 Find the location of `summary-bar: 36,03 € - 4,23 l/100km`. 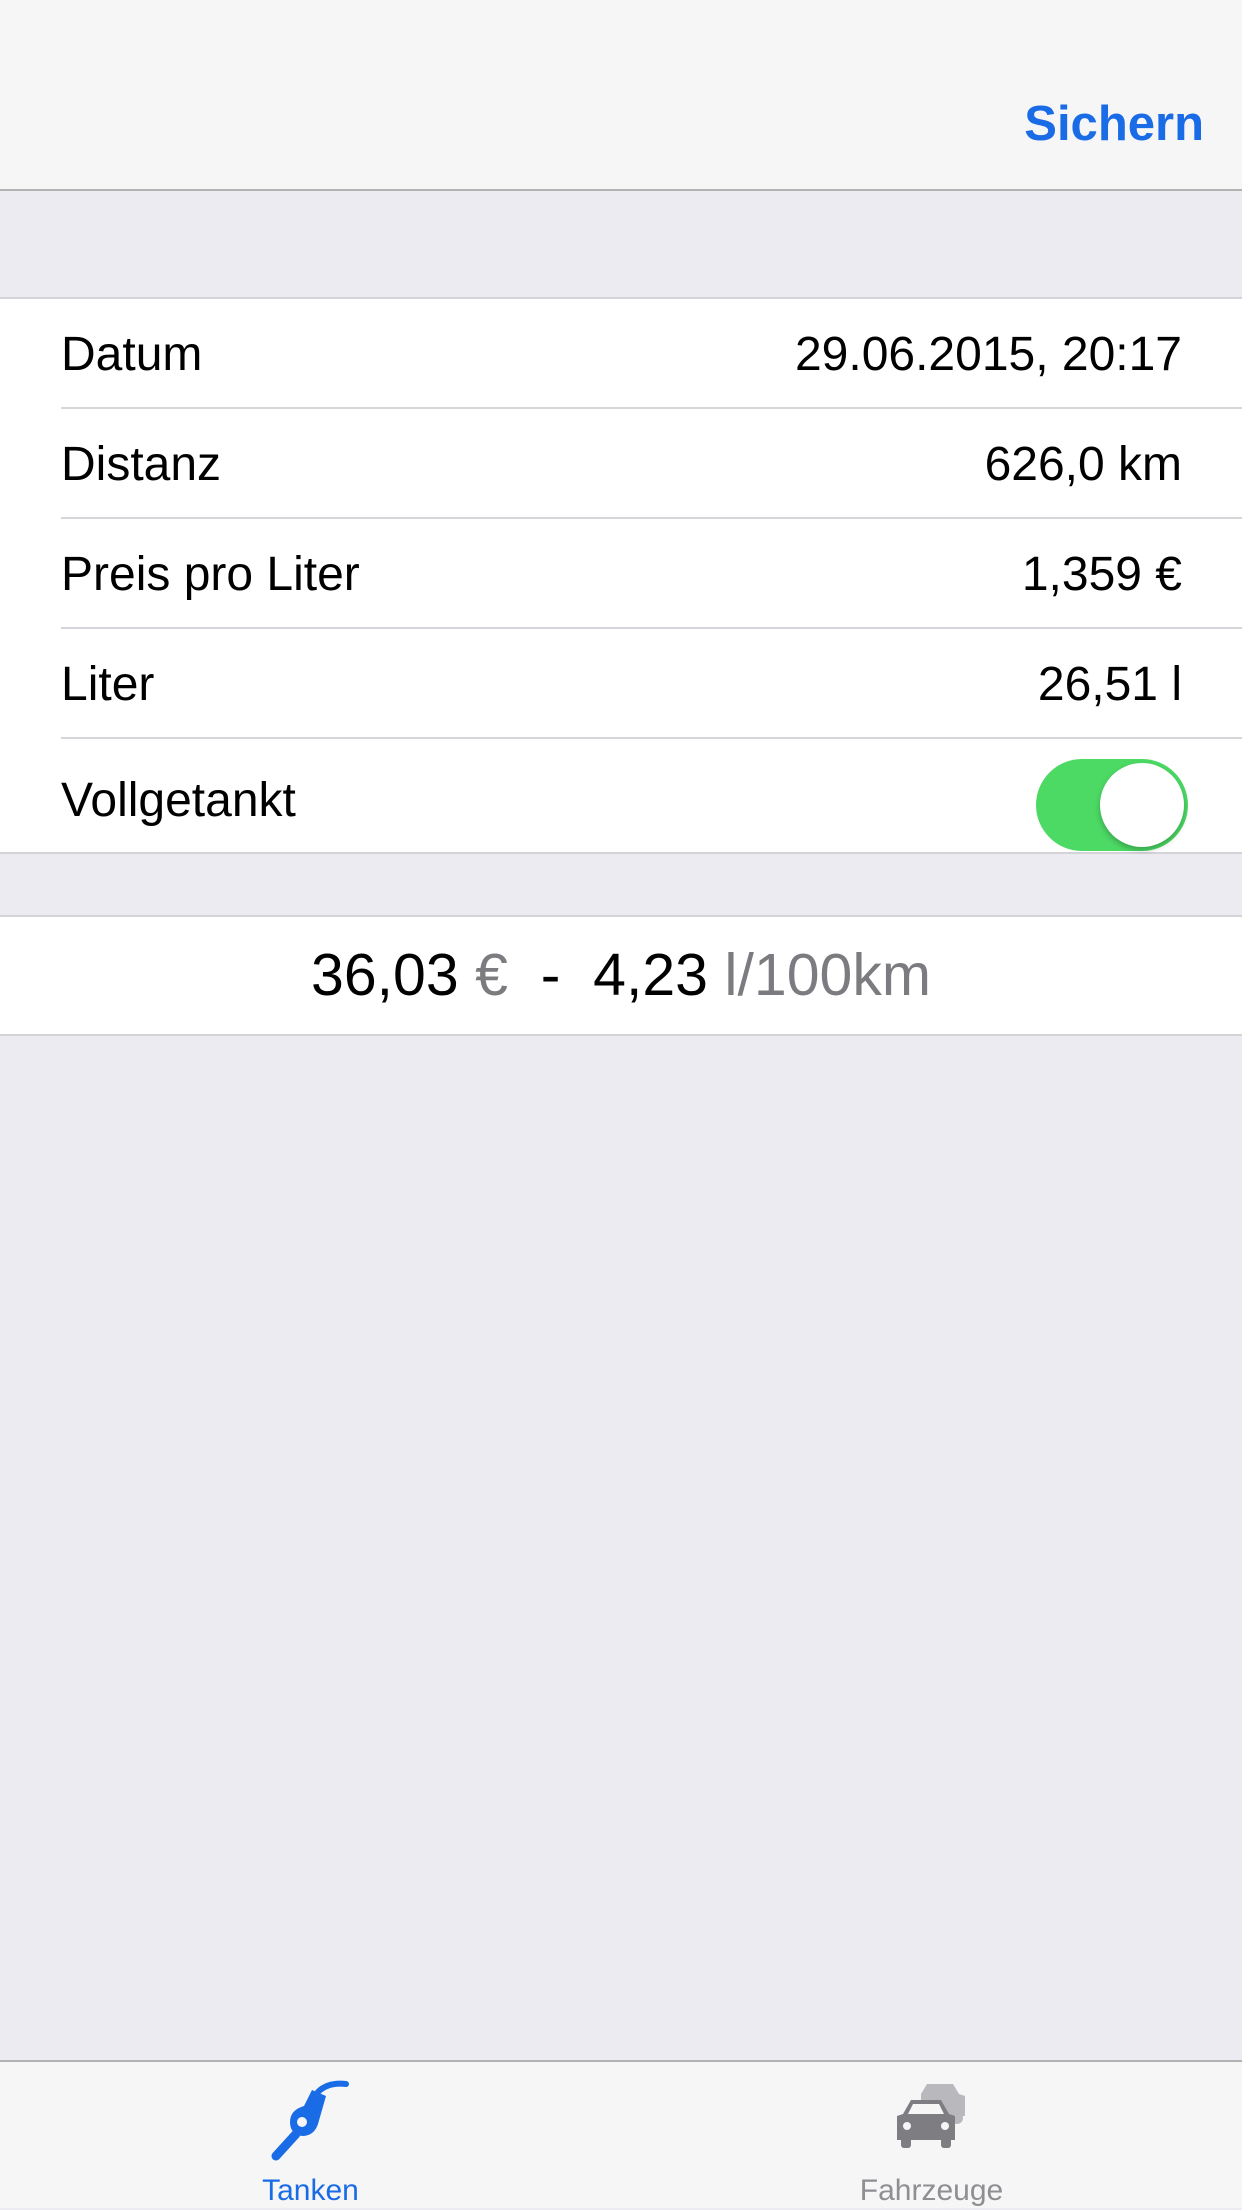

summary-bar: 36,03 € - 4,23 l/100km is located at coordinates (621, 975).